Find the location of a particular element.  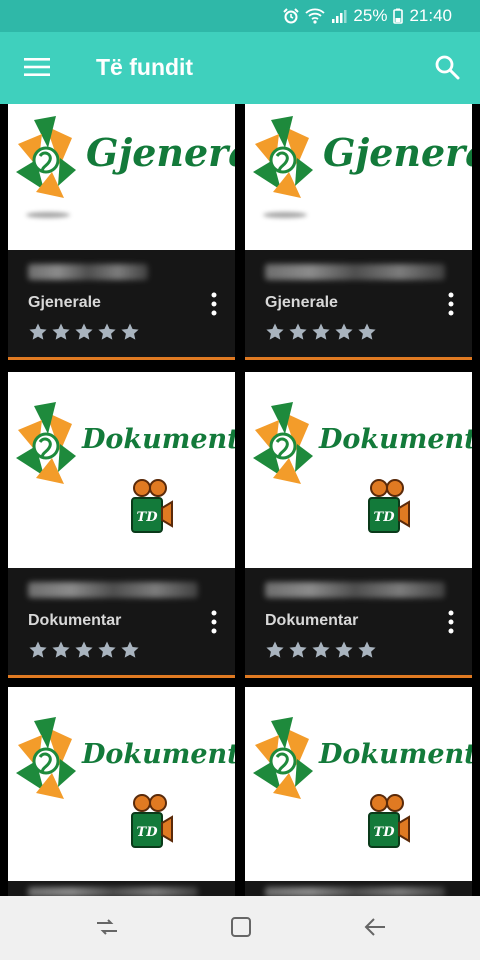

menu-icon is located at coordinates (37, 67).